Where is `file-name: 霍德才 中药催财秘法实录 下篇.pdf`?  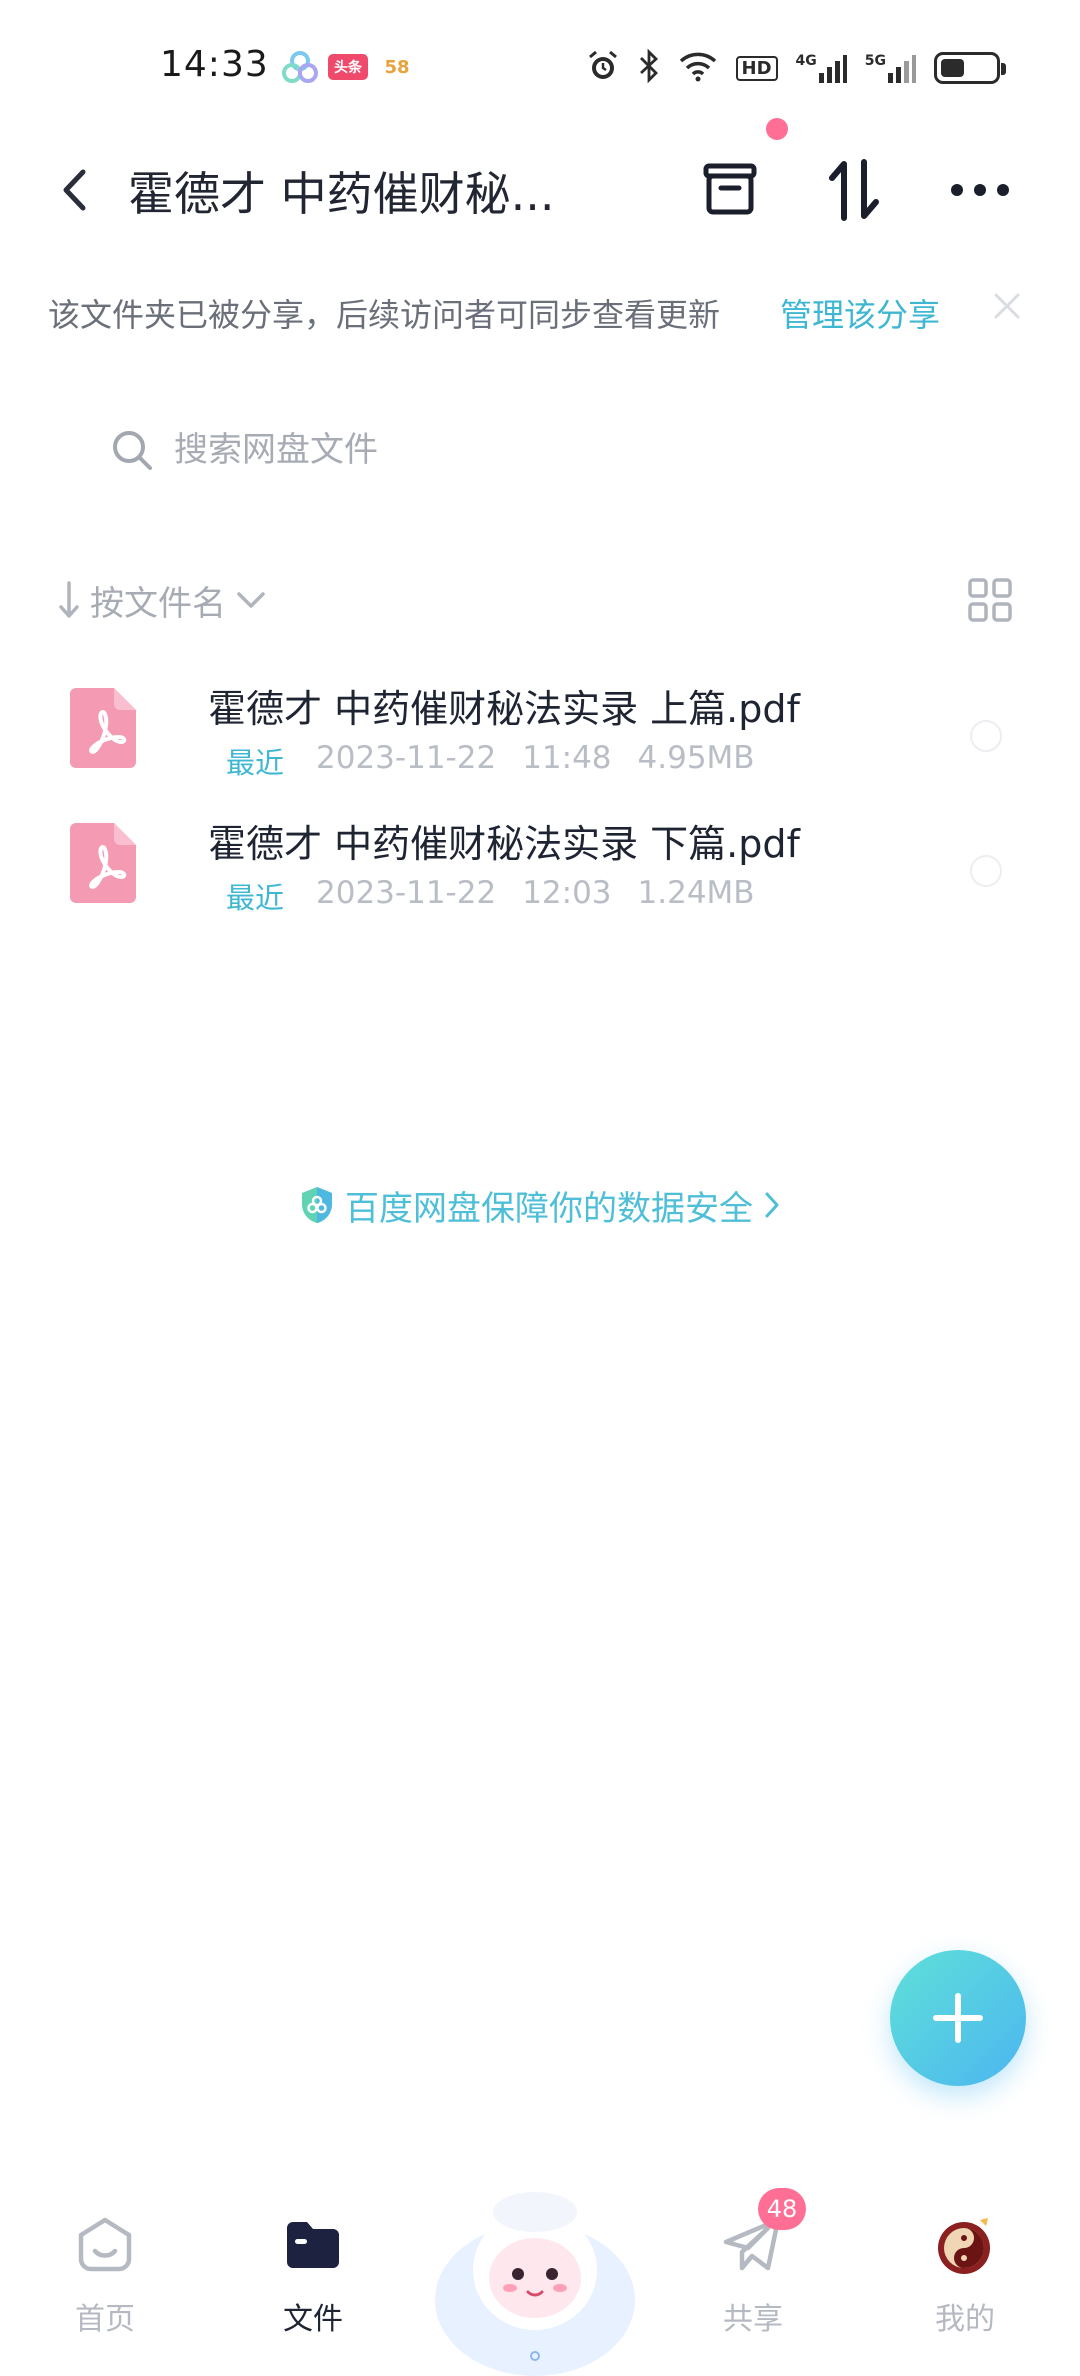 file-name: 霍德才 中药催财秘法实录 下篇.pdf is located at coordinates (504, 844).